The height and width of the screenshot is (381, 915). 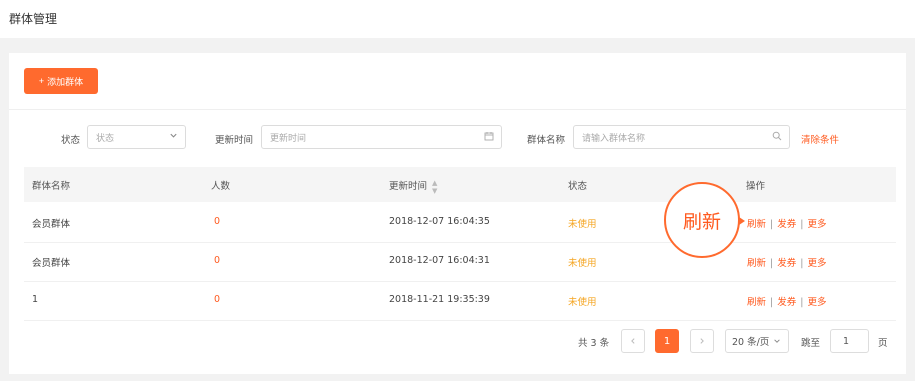 I want to click on row-time: 2018-12-07 16:04:31, so click(x=439, y=260).